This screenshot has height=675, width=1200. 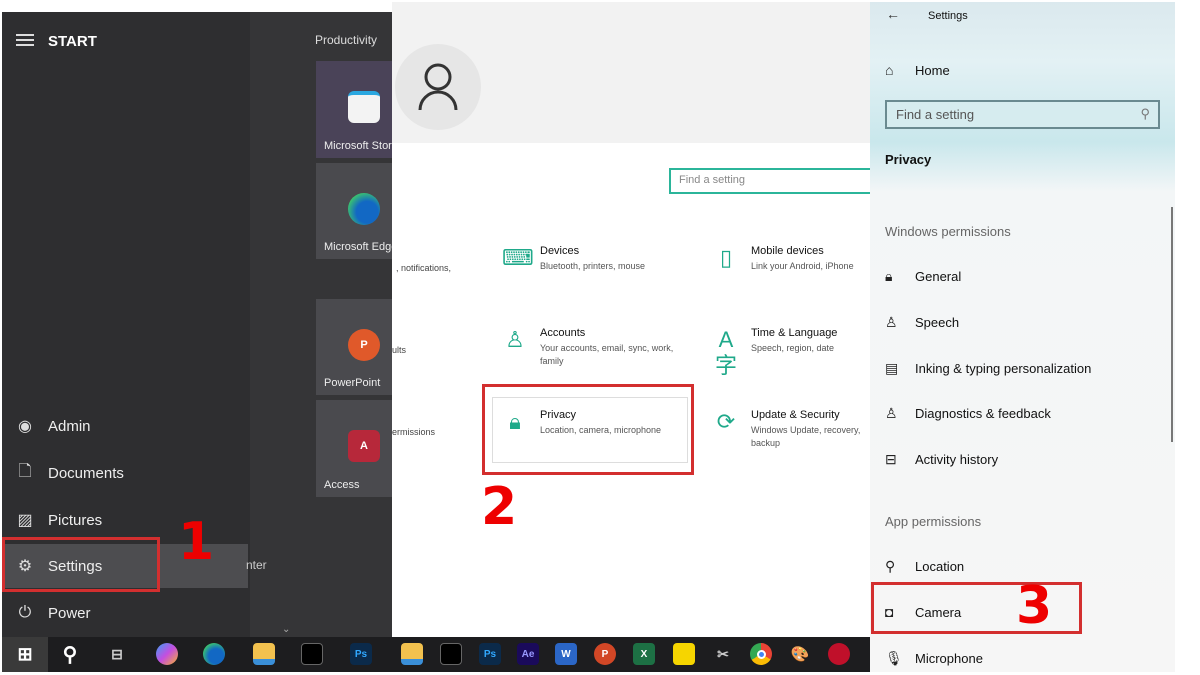 I want to click on person-icon, so click(x=438, y=87).